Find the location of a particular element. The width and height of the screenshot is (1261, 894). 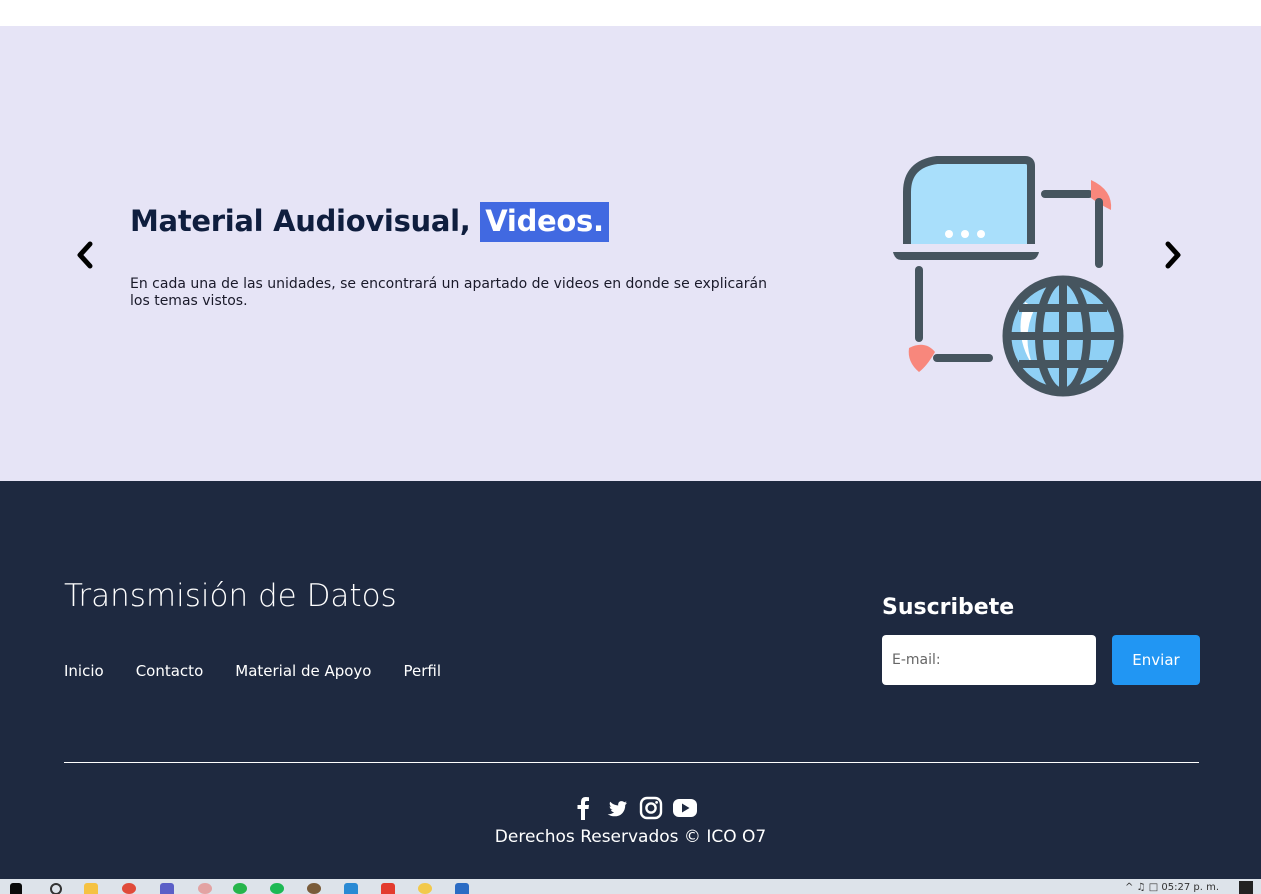

teams-icon is located at coordinates (167, 888).